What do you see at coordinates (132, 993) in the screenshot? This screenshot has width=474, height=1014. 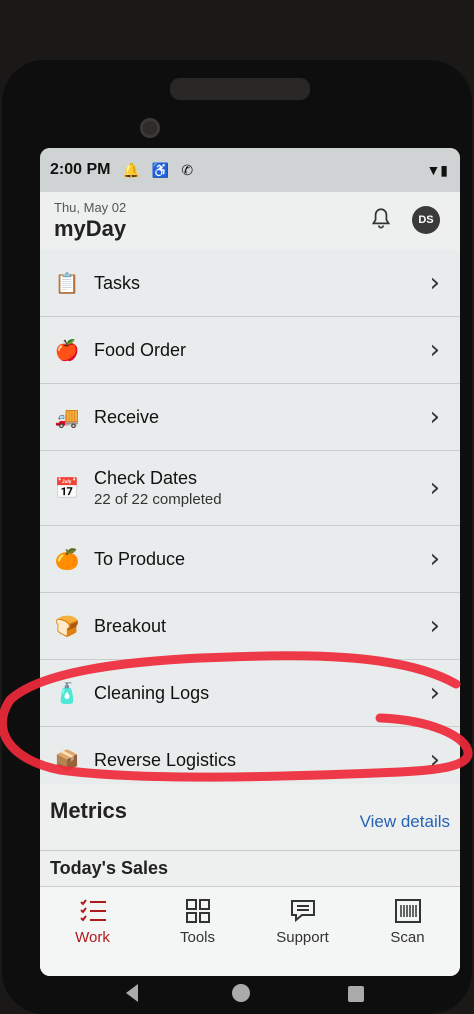 I see `back-icon` at bounding box center [132, 993].